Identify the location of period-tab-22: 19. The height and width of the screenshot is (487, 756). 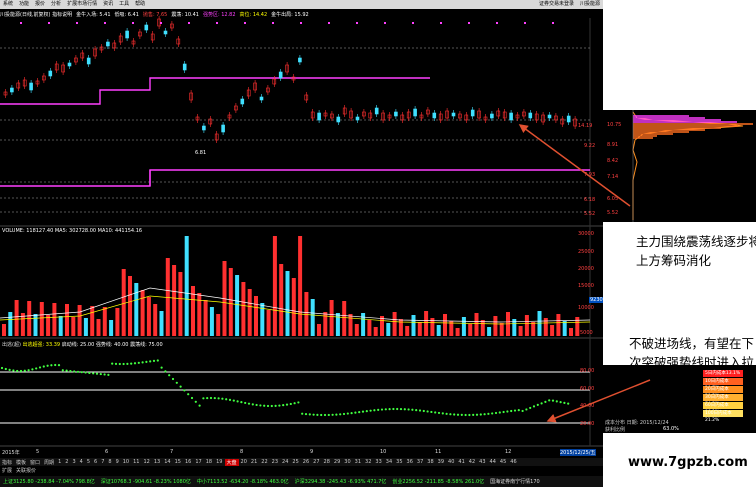
(219, 462).